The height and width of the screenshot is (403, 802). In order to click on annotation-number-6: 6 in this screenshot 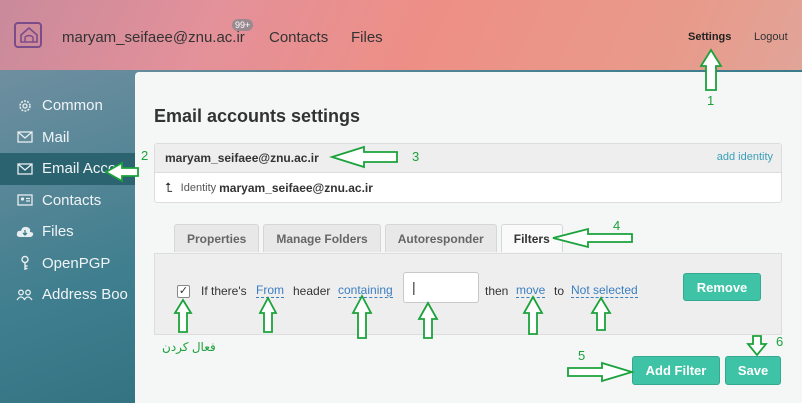, I will do `click(780, 341)`.